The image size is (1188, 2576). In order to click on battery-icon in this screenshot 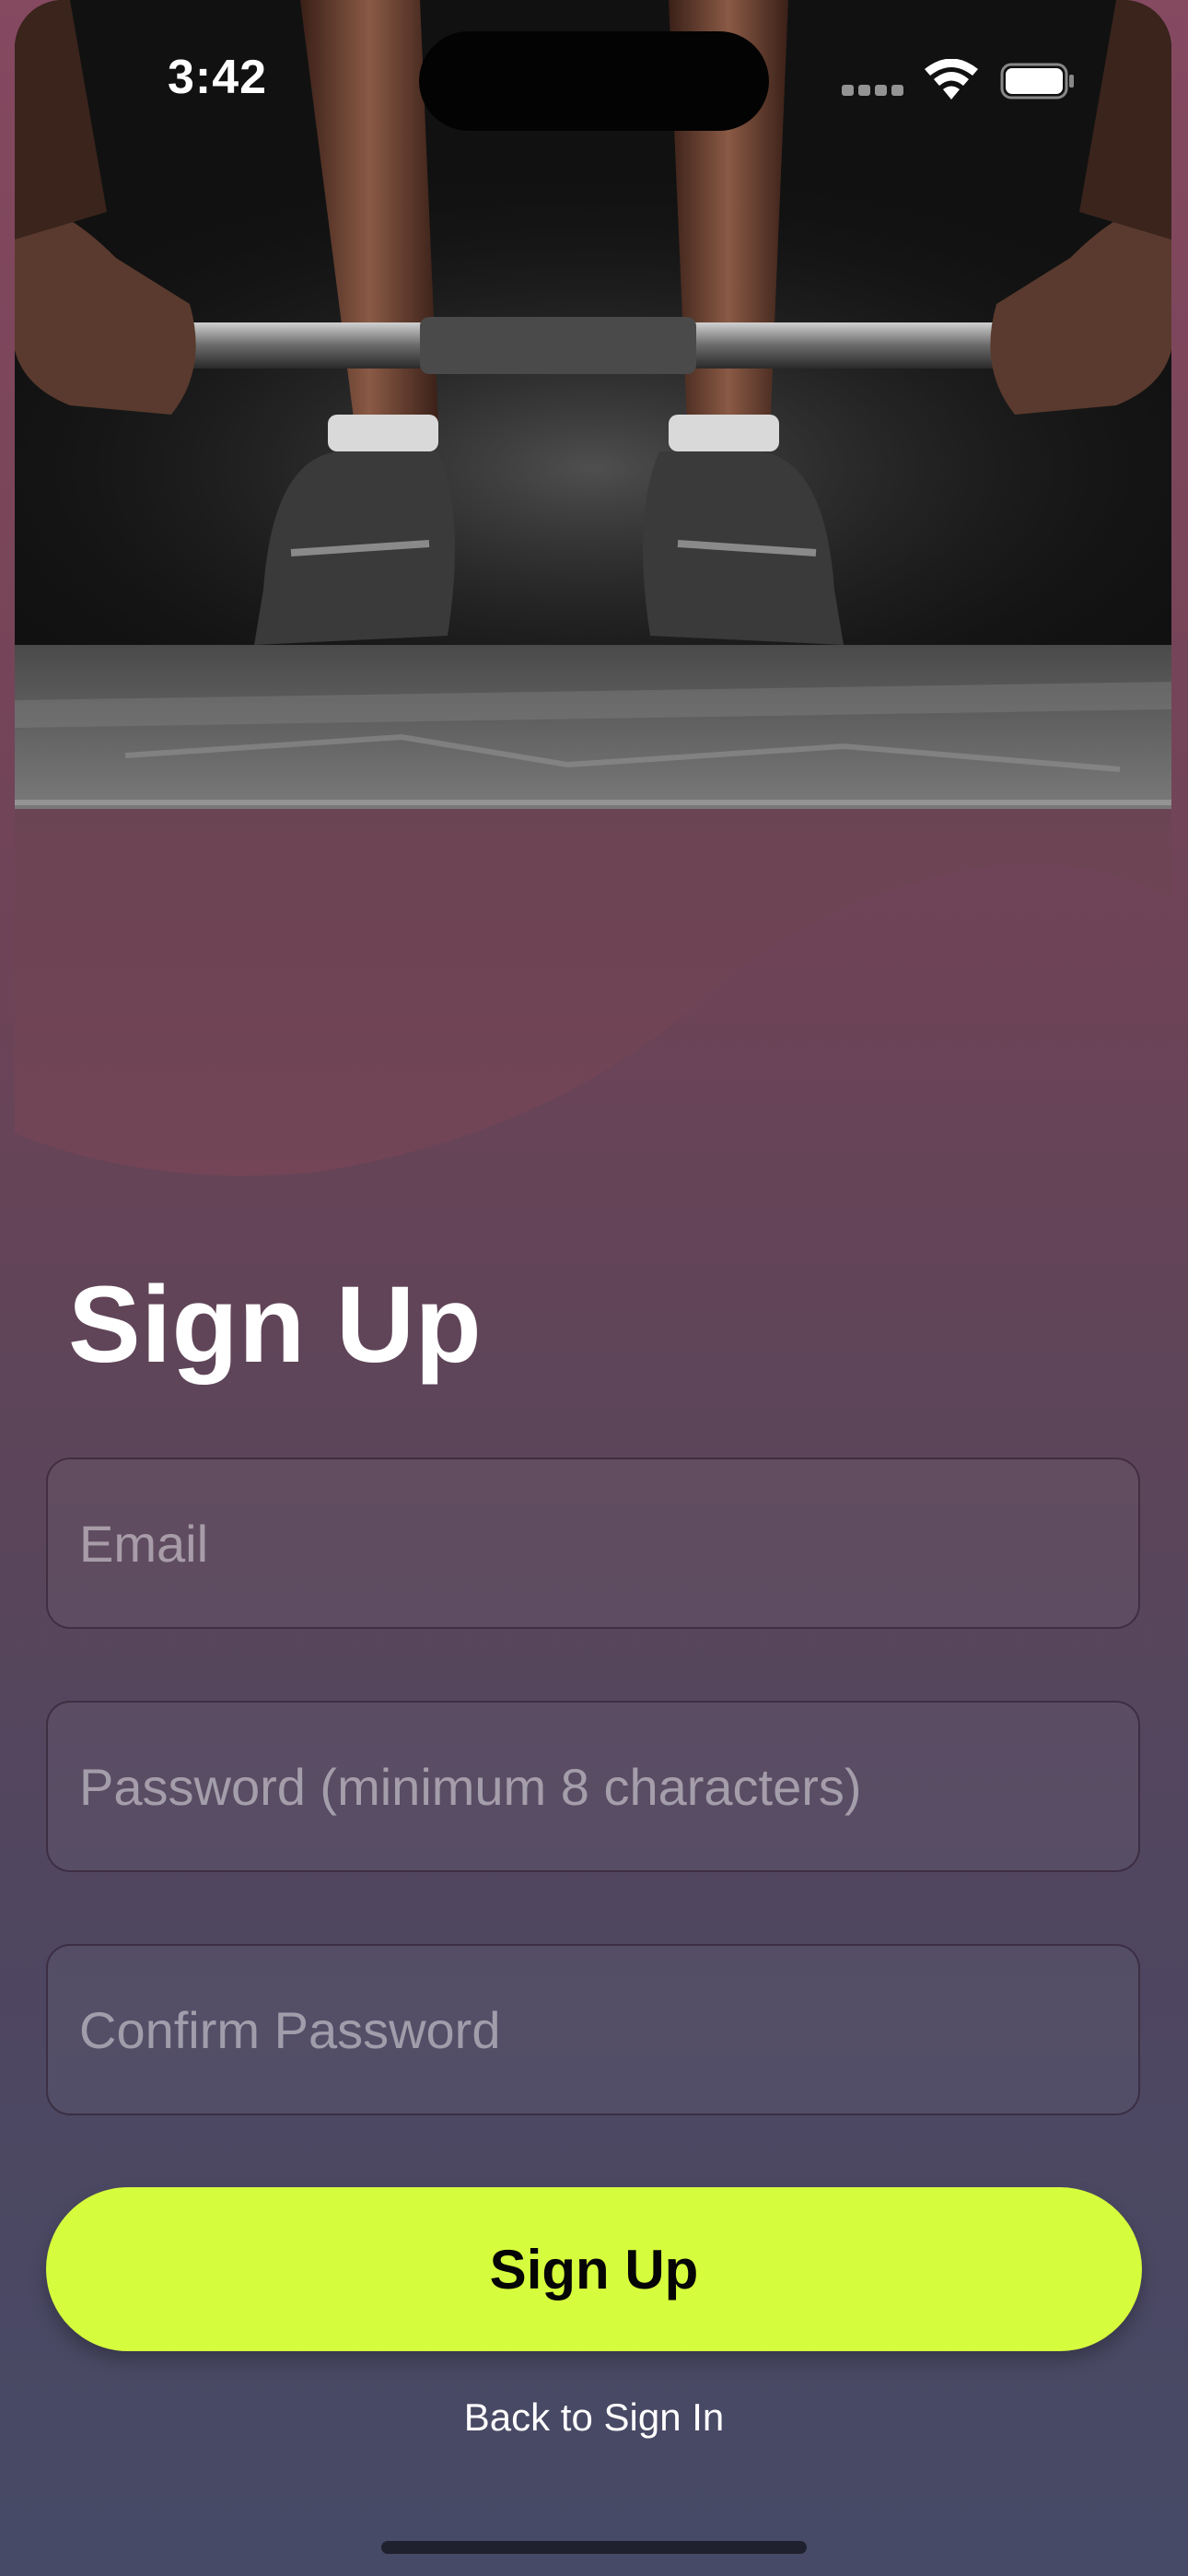, I will do `click(1037, 81)`.